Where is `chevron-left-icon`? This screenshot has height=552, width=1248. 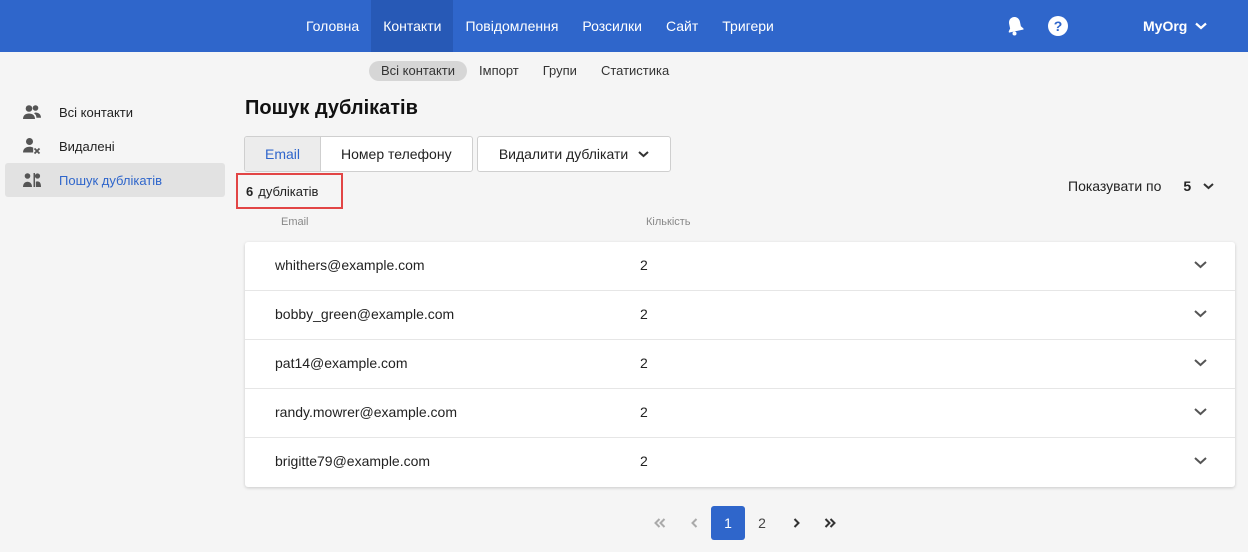 chevron-left-icon is located at coordinates (693, 523).